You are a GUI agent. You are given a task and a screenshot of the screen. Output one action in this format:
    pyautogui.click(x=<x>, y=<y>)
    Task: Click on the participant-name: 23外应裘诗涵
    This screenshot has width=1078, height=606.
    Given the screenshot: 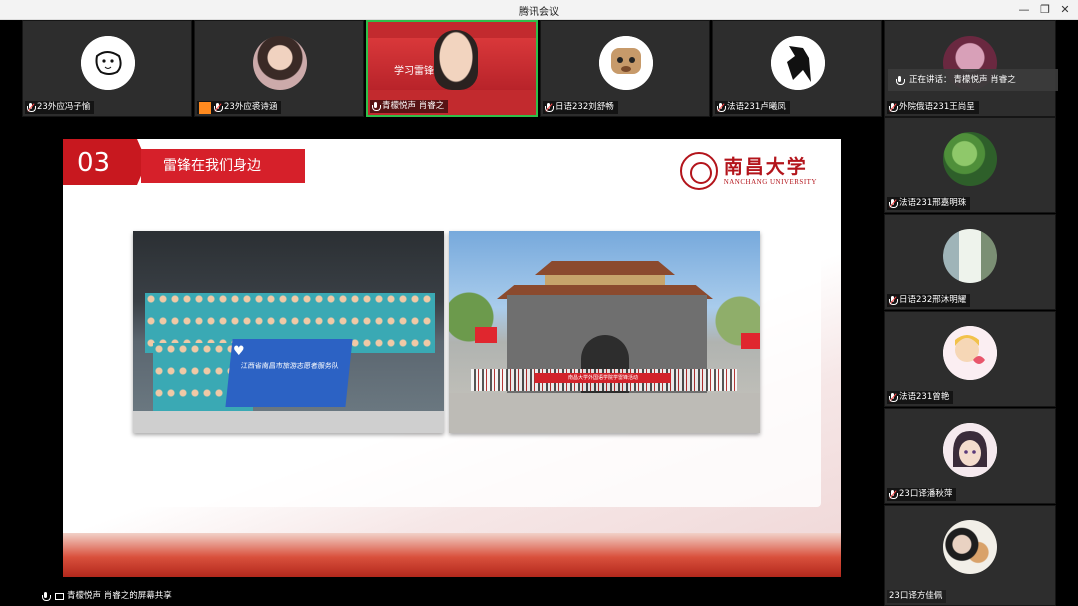 What is the action you would take?
    pyautogui.click(x=239, y=107)
    